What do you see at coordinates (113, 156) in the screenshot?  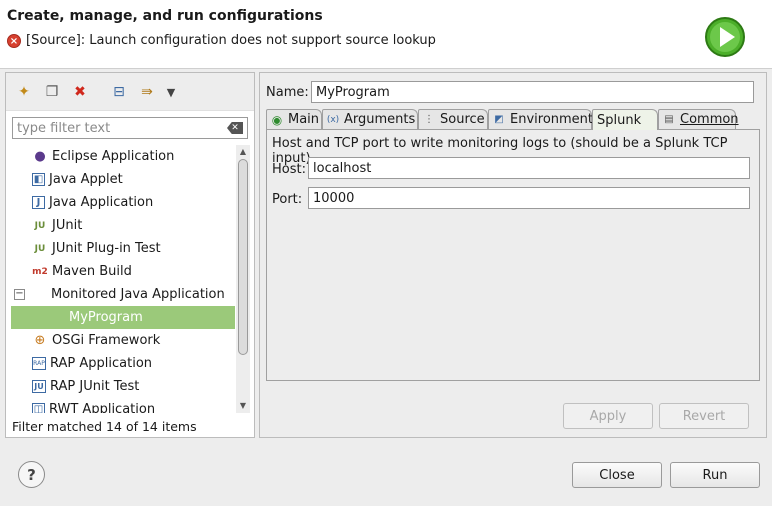 I see `tree-item-label: Eclipse Application` at bounding box center [113, 156].